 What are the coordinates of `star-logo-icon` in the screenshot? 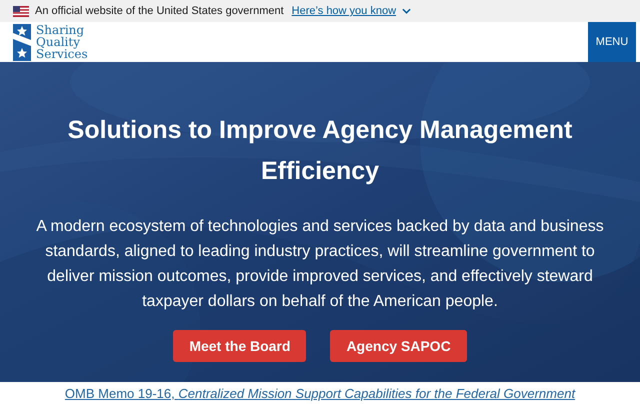 It's located at (22, 42).